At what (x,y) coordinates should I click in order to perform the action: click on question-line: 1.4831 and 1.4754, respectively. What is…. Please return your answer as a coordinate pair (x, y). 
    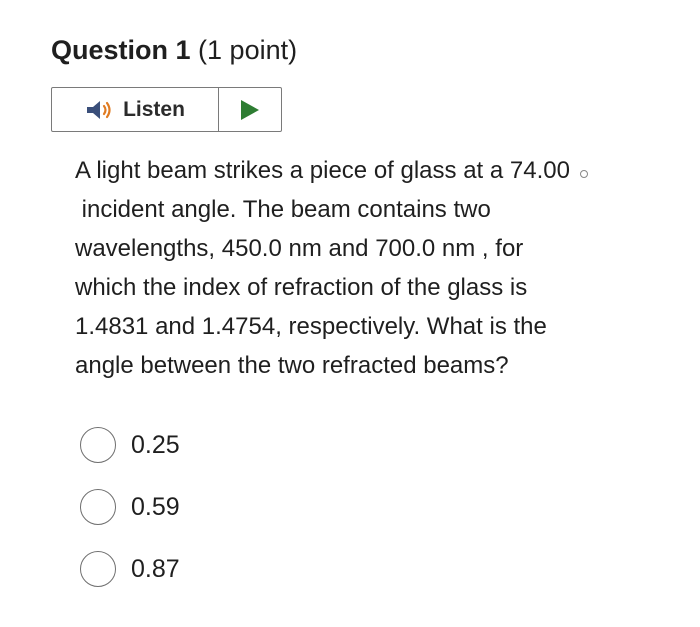
    Looking at the image, I should click on (311, 326).